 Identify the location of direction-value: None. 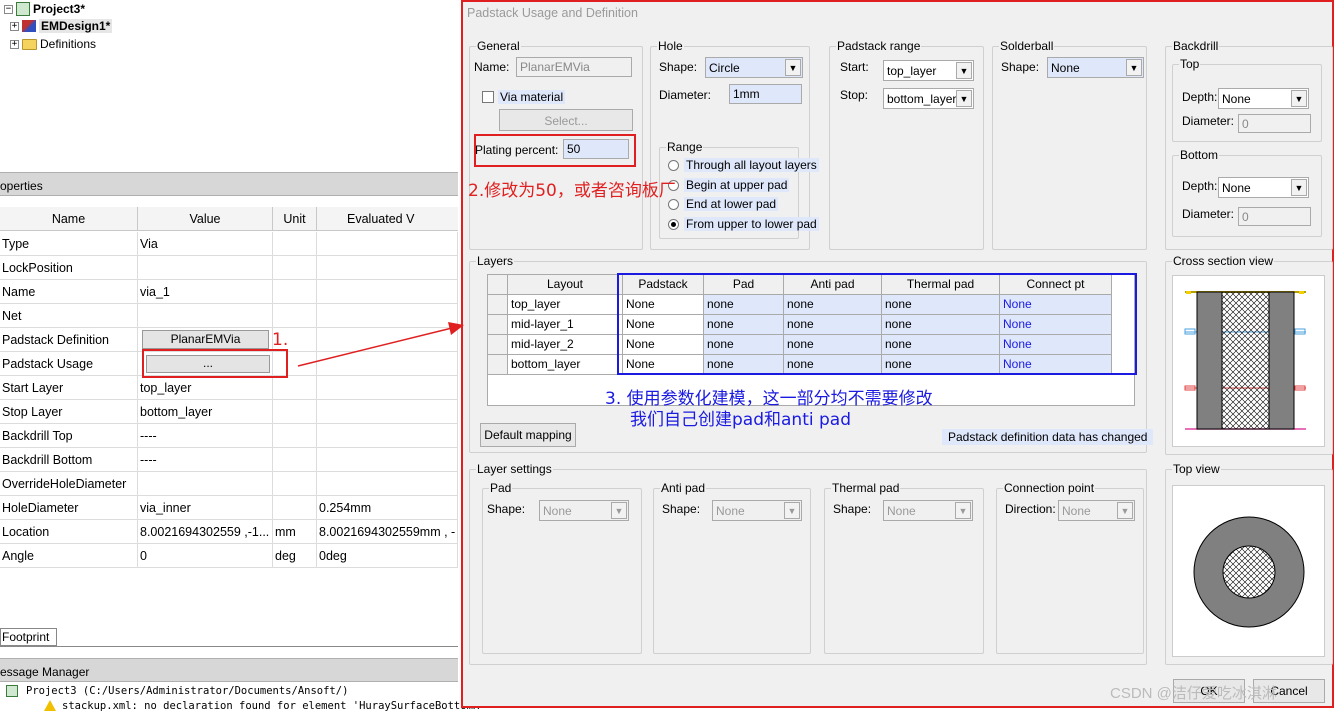
(1076, 511).